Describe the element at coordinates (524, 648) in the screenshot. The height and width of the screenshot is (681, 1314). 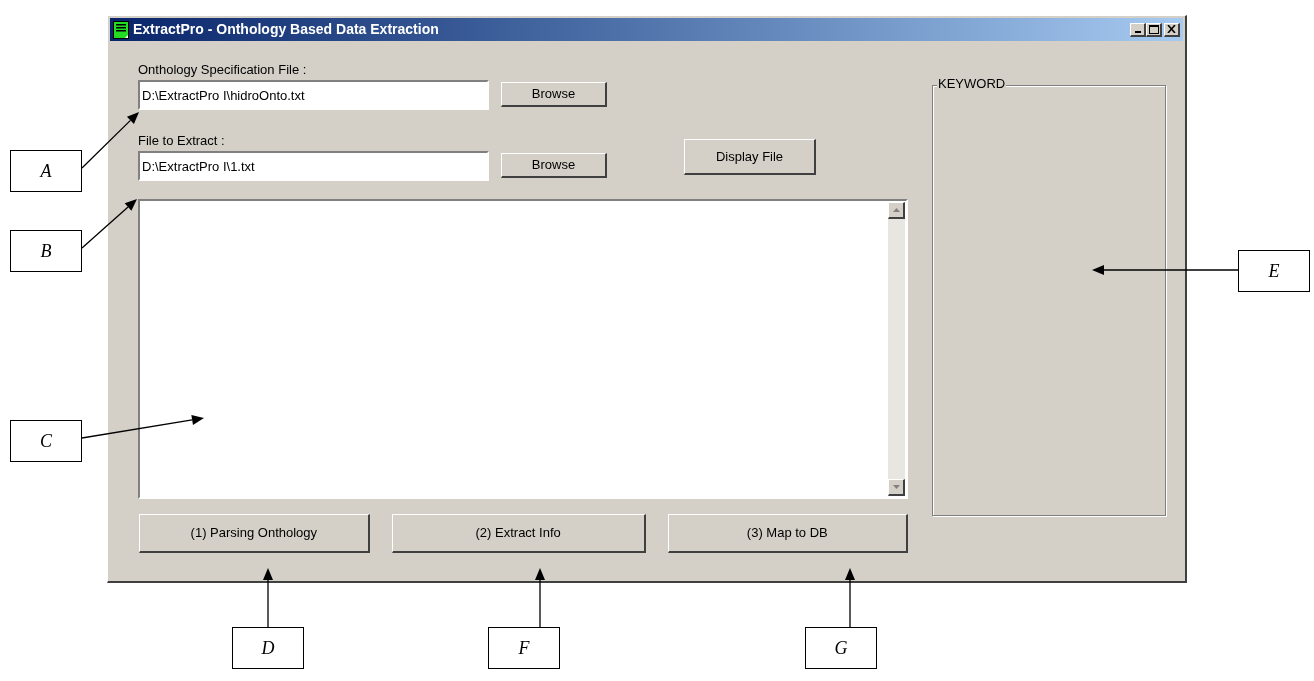
I see `callout-label: F` at that location.